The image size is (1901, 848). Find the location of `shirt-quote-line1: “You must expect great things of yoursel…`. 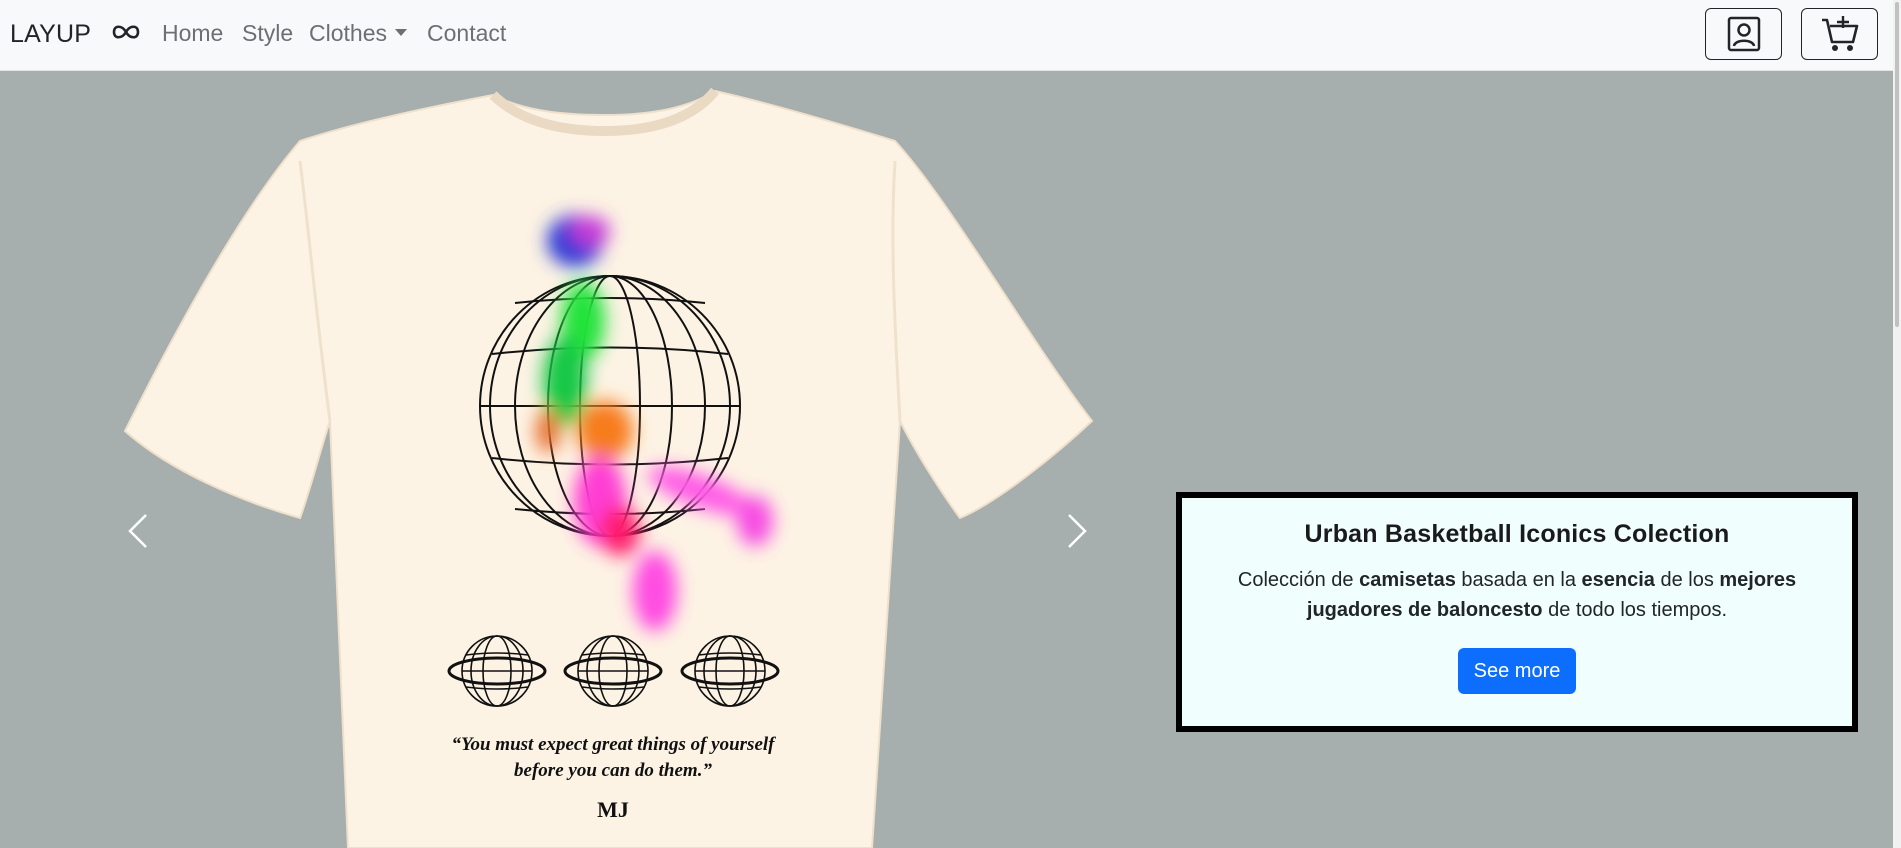

shirt-quote-line1: “You must expect great things of yoursel… is located at coordinates (613, 744).